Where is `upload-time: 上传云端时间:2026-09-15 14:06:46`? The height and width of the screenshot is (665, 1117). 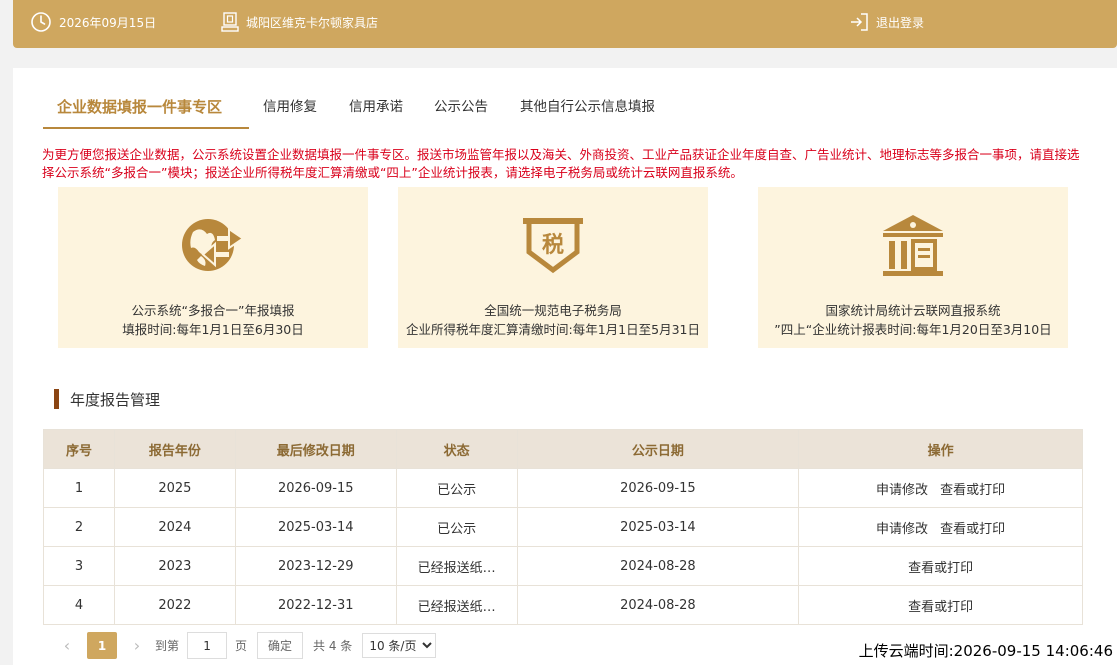
upload-time: 上传云端时间:2026-09-15 14:06:46 is located at coordinates (985, 651).